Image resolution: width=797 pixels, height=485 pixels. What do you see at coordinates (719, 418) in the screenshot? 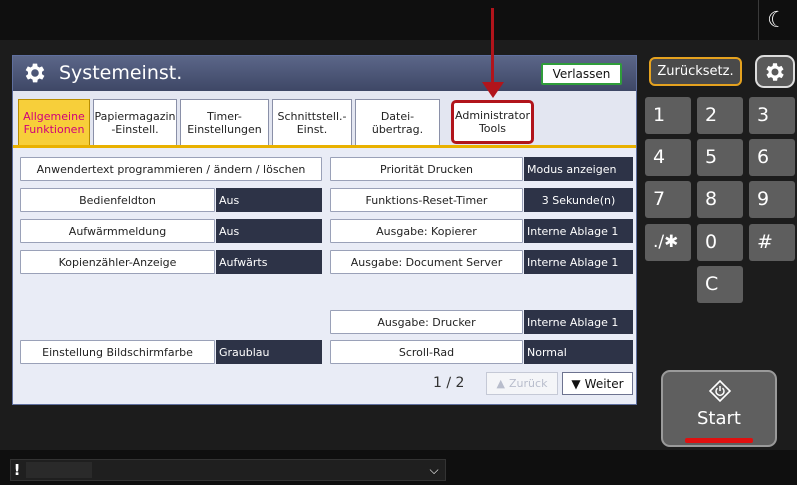
I see `start-label: Start` at bounding box center [719, 418].